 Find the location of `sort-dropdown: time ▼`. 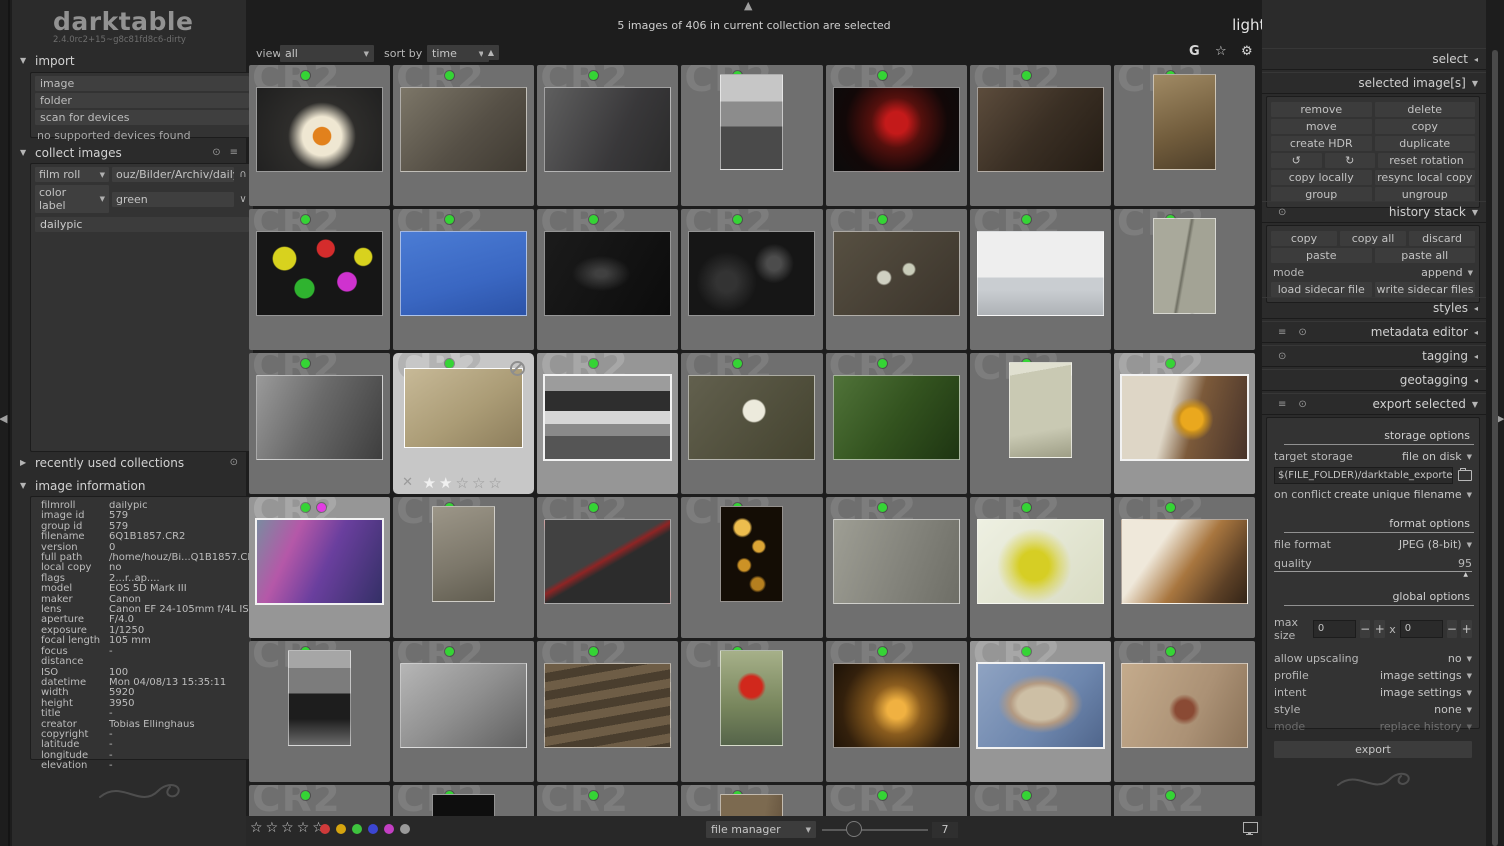

sort-dropdown: time ▼ is located at coordinates (458, 53).